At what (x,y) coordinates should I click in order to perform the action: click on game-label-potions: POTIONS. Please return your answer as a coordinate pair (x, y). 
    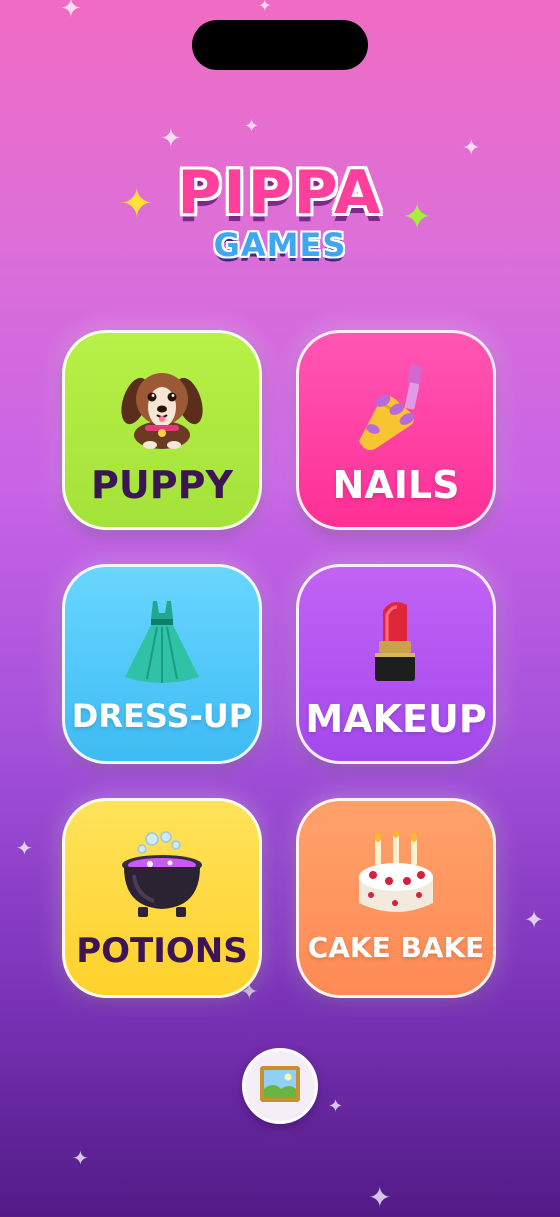
    Looking at the image, I should click on (162, 951).